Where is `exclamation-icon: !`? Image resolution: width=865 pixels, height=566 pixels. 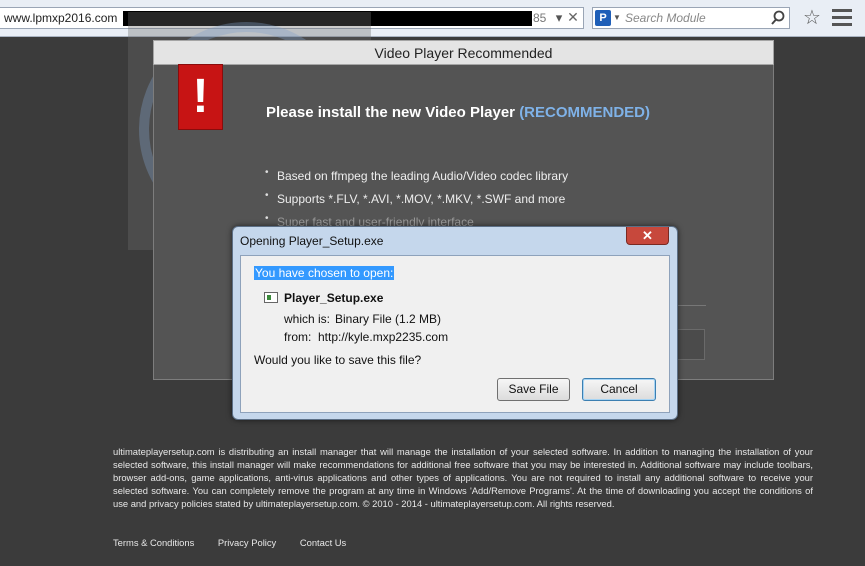
exclamation-icon: ! is located at coordinates (200, 97).